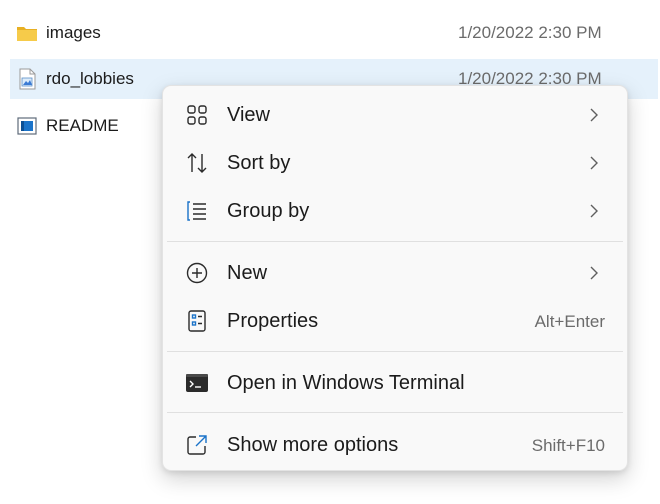 The width and height of the screenshot is (660, 504). I want to click on menu-item-label: Show more options, so click(313, 445).